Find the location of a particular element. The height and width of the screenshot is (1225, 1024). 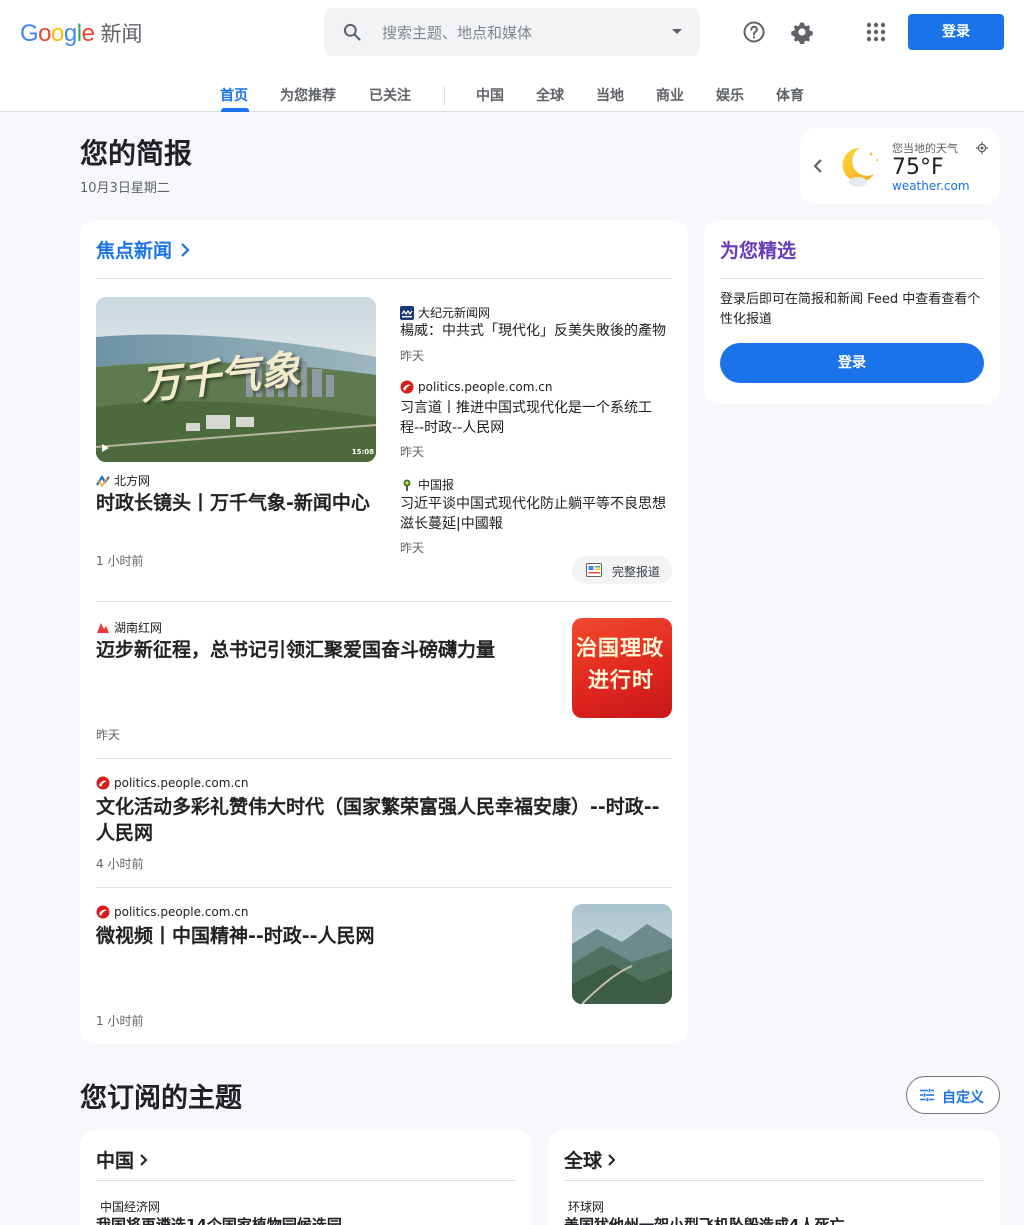

search-input: 搜索主题、地点和媒体 is located at coordinates (457, 32).